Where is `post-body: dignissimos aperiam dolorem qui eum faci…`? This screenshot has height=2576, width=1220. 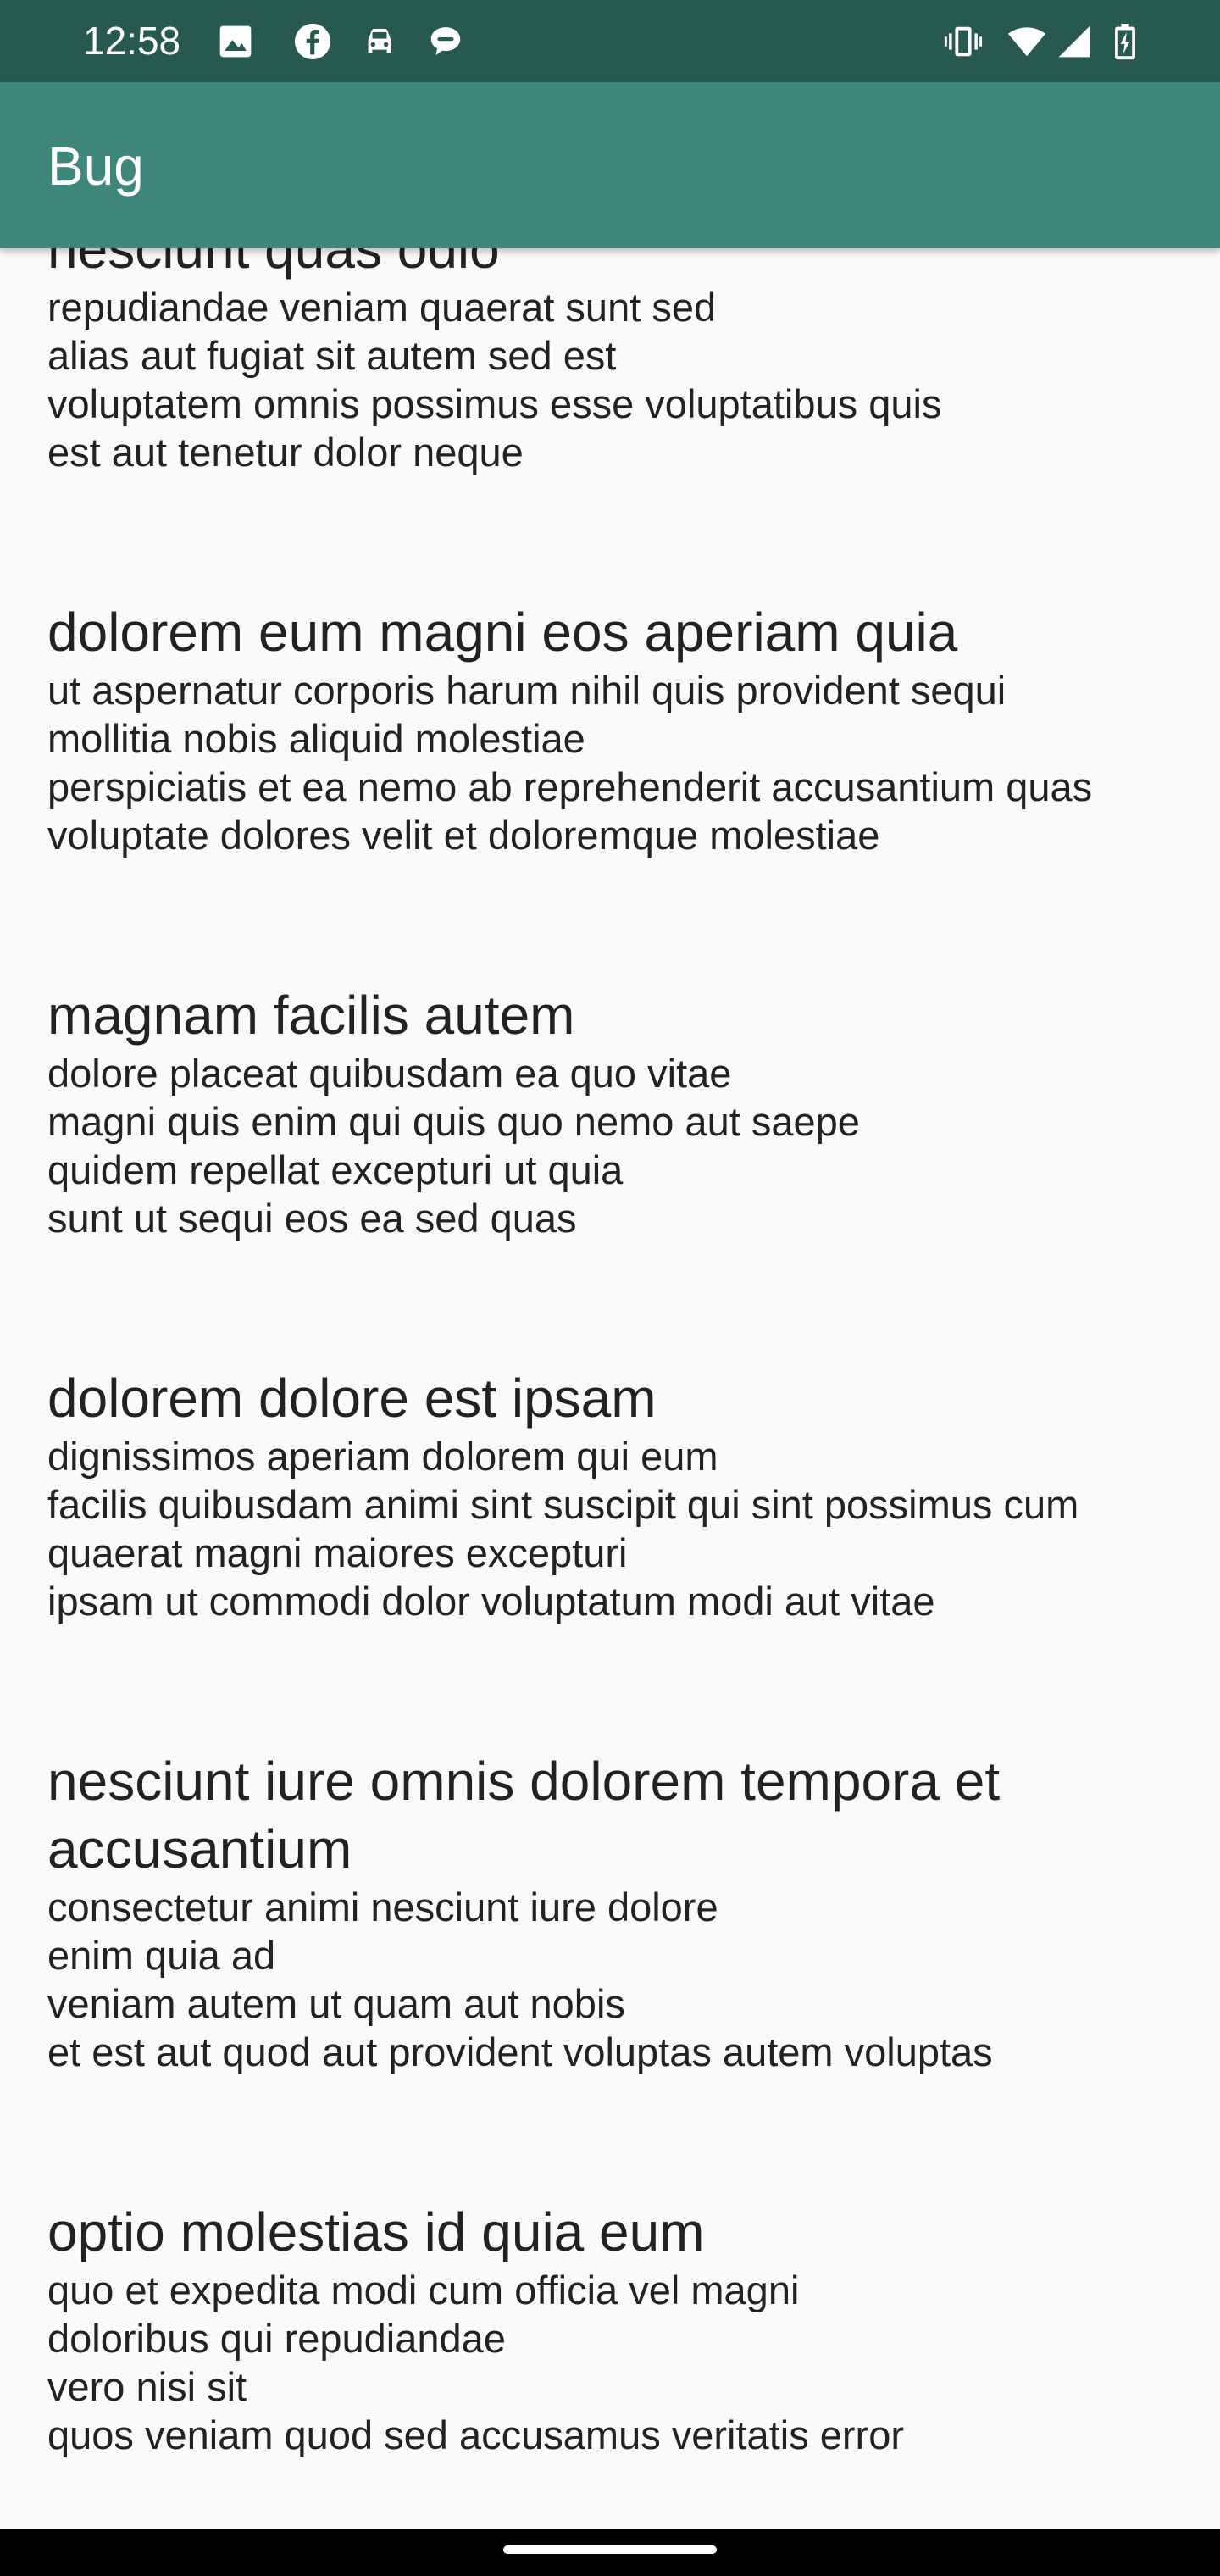
post-body: dignissimos aperiam dolorem qui eum faci… is located at coordinates (615, 1528).